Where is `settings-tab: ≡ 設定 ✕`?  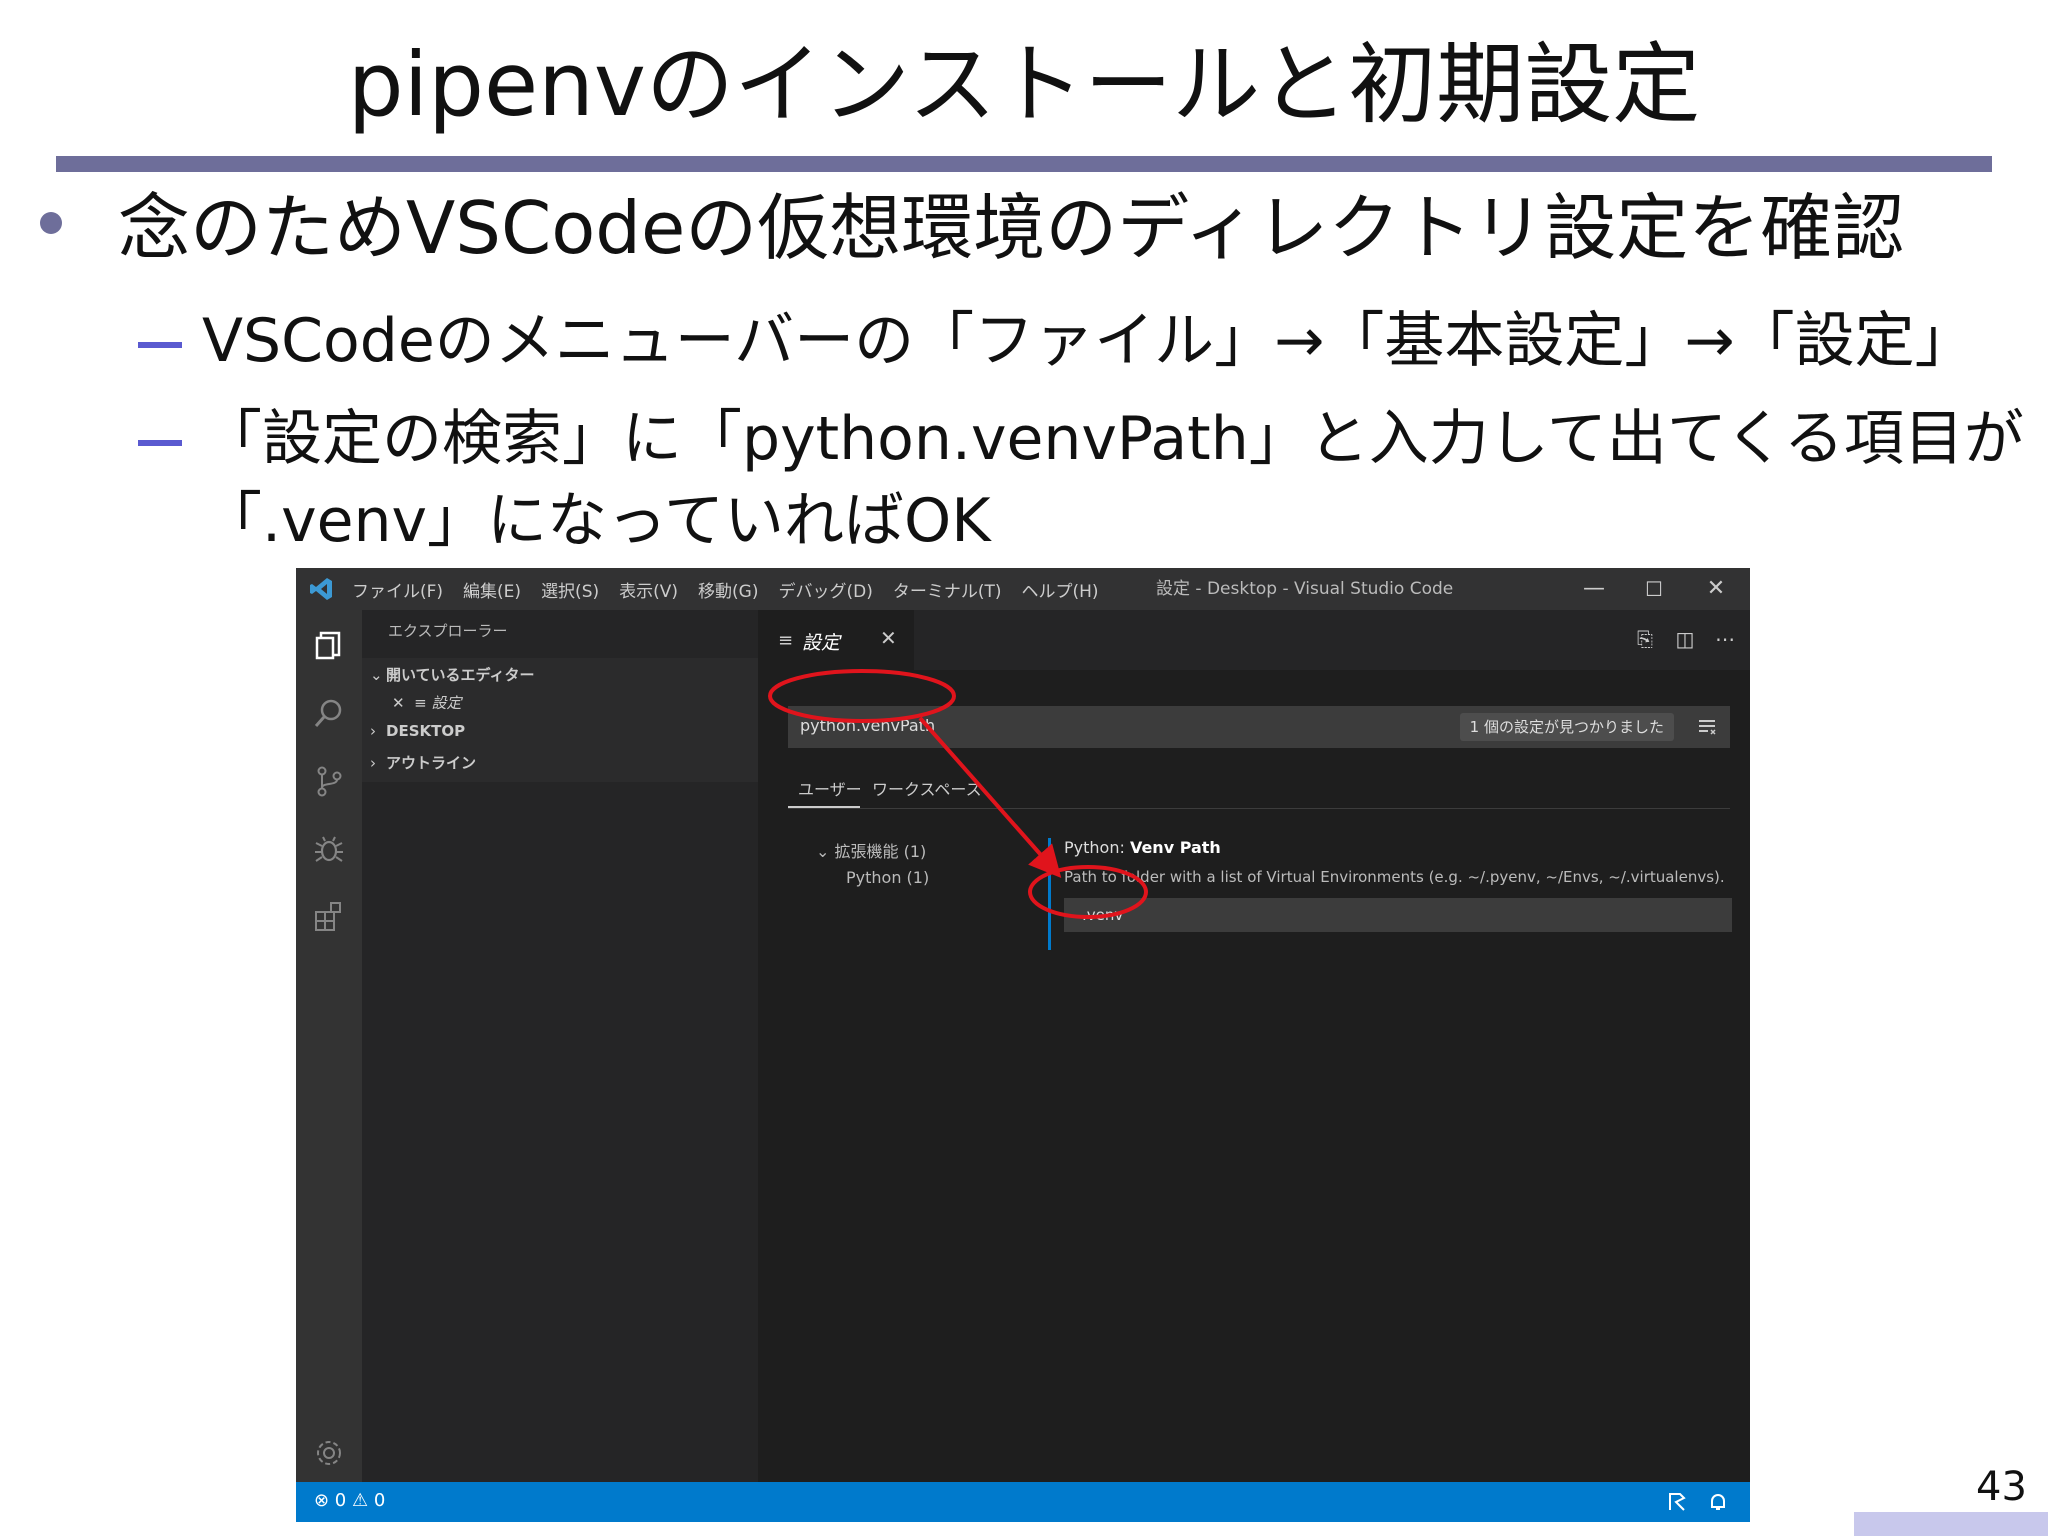 settings-tab: ≡ 設定 ✕ is located at coordinates (836, 640).